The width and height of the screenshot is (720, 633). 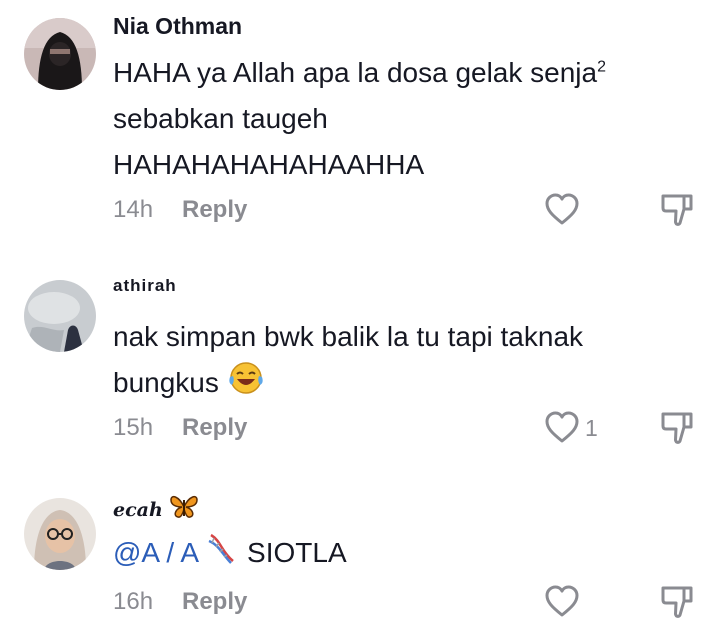 What do you see at coordinates (348, 336) in the screenshot?
I see `comment-text-line: nak simpan bwk balik la tu tapi taknak` at bounding box center [348, 336].